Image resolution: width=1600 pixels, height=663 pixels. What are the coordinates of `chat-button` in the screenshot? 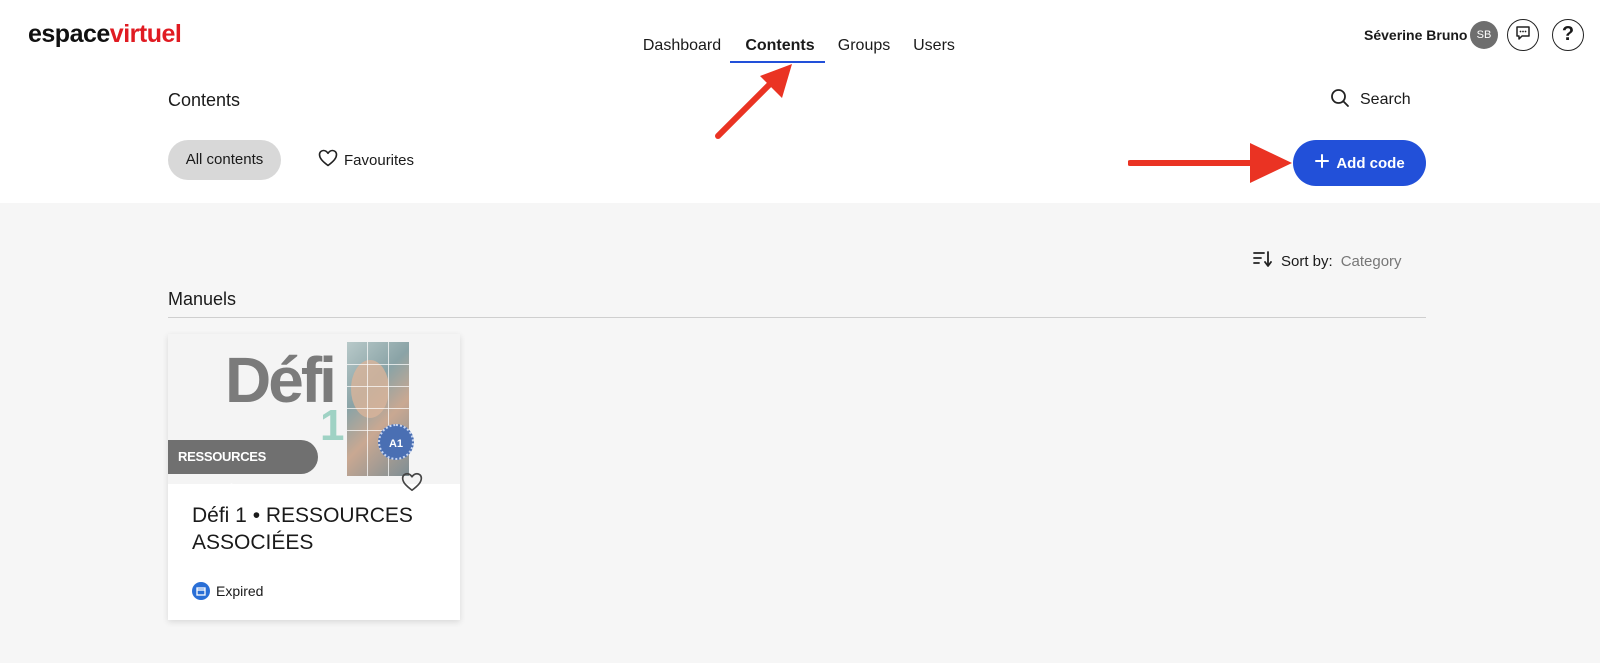 It's located at (1523, 35).